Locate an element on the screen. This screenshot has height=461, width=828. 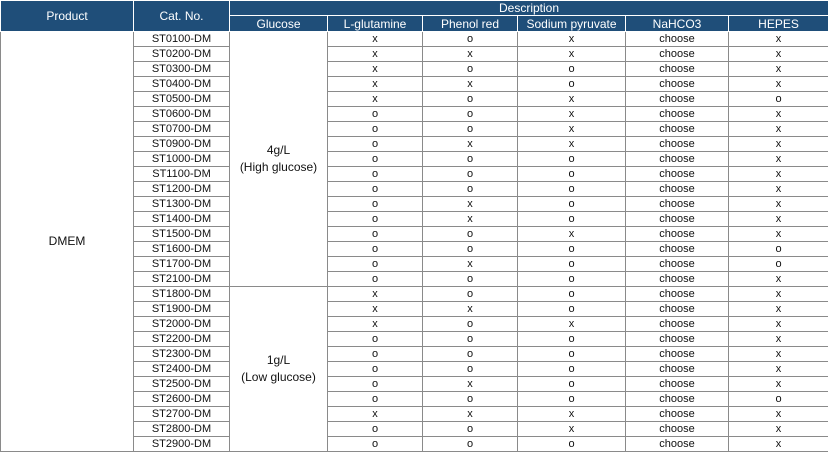
glucose-group-cell: 4g/L (High glucose) is located at coordinates (278, 159).